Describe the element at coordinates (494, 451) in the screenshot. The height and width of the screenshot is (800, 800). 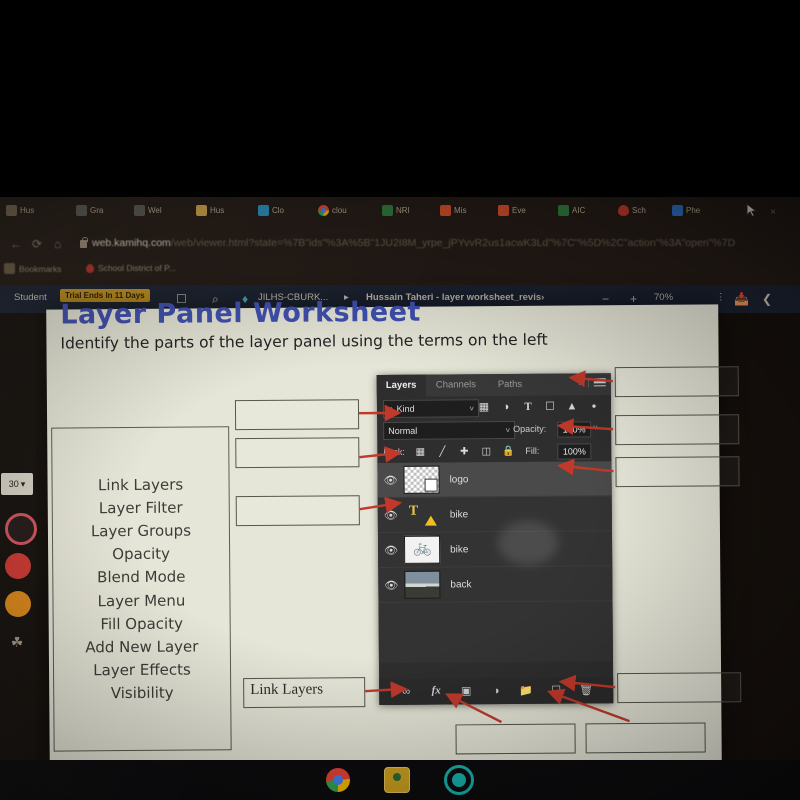
I see `lock-row: Lock: ▦ ╱ ✚ ◫ 🔒 Fill: 100%` at that location.